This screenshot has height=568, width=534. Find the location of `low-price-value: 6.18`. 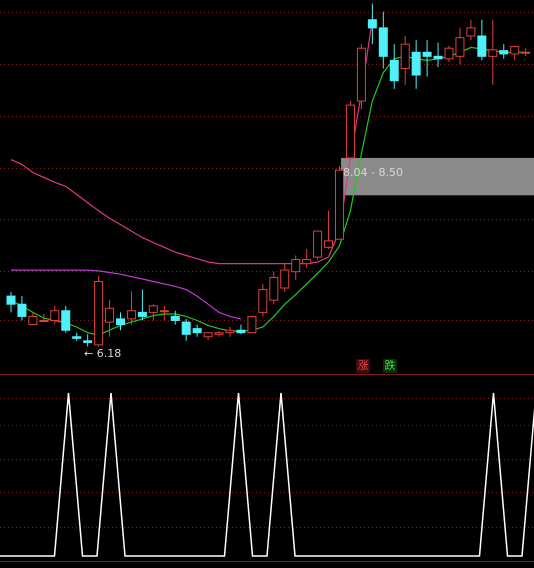

low-price-value: 6.18 is located at coordinates (109, 353).